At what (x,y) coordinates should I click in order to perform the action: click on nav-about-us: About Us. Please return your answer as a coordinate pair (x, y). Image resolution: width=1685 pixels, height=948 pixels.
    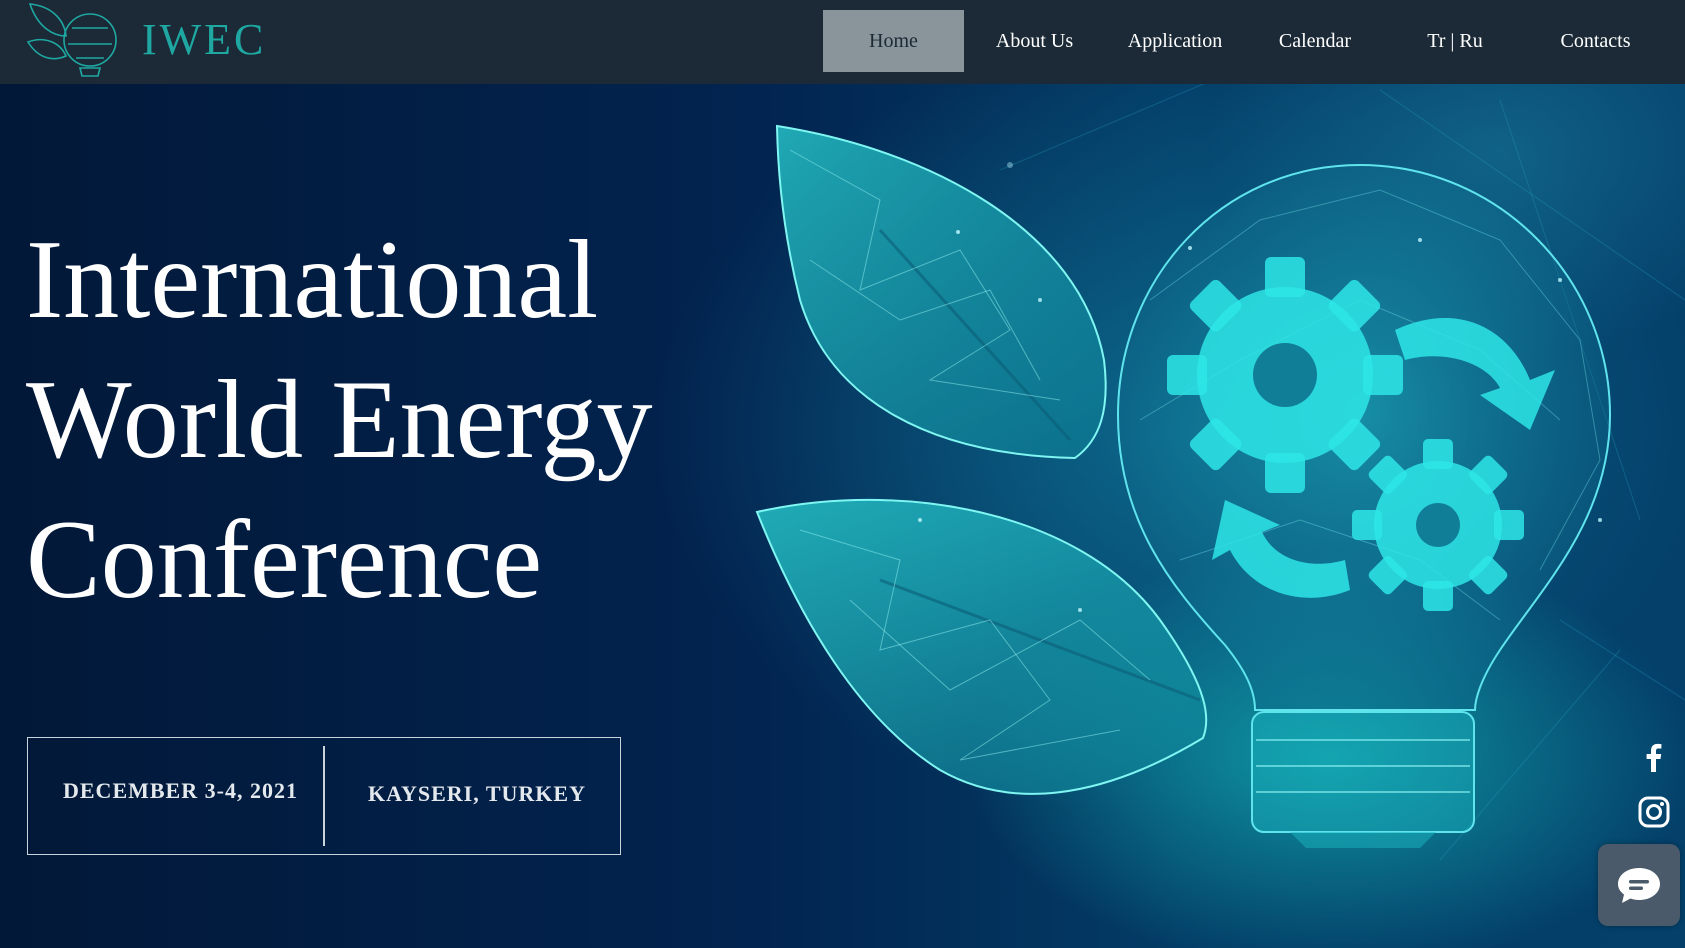
    Looking at the image, I should click on (1034, 41).